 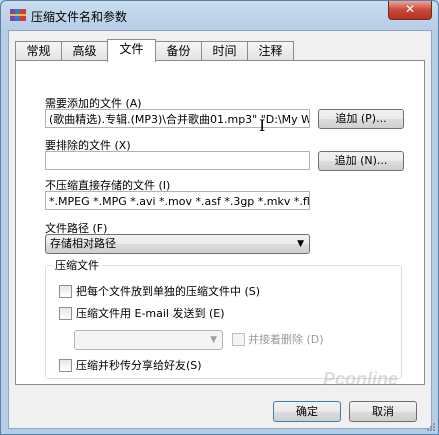 What do you see at coordinates (286, 339) in the screenshot?
I see `delete-after-label: 并接着删除 (D)` at bounding box center [286, 339].